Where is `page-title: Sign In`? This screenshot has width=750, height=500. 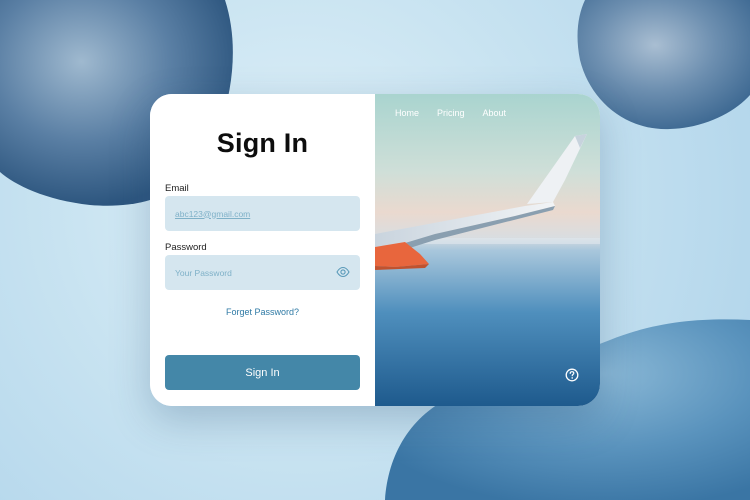
page-title: Sign In is located at coordinates (262, 143).